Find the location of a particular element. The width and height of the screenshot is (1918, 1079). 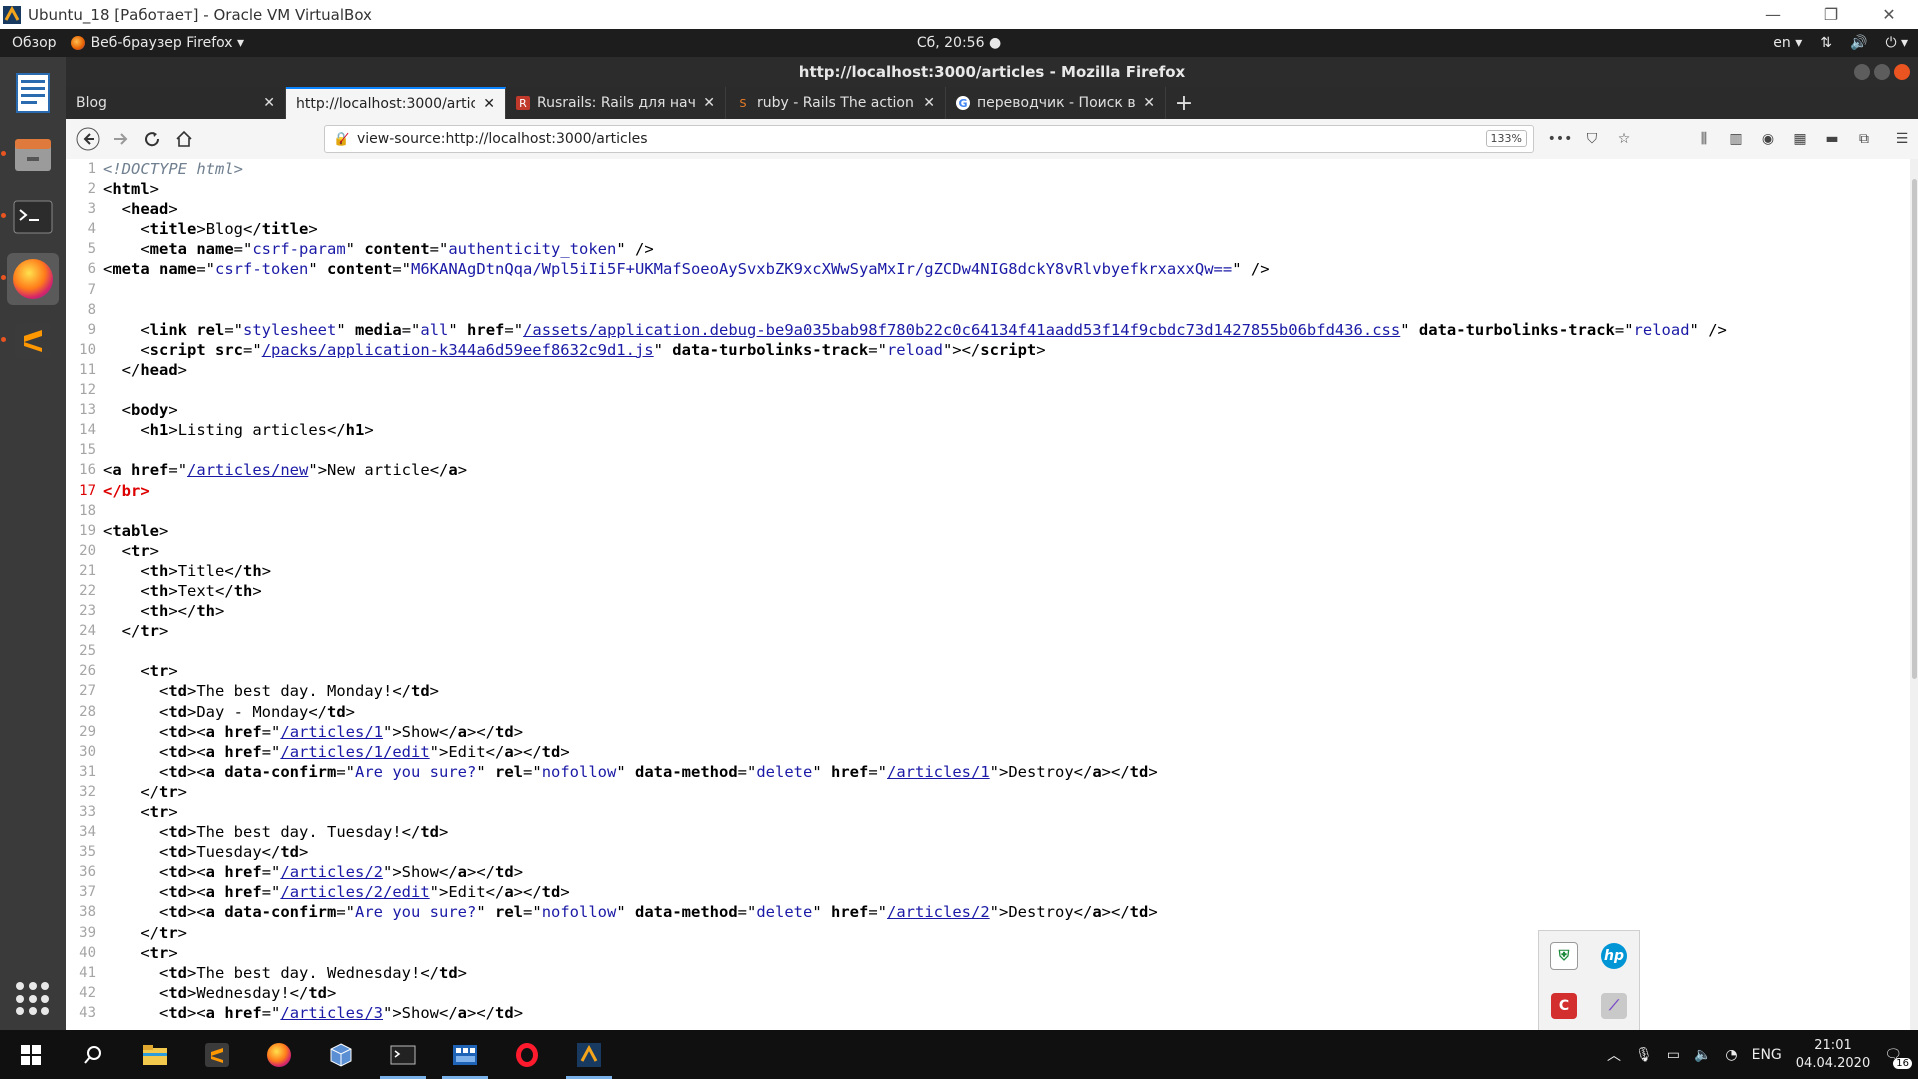

dock-terminal is located at coordinates (30, 217).